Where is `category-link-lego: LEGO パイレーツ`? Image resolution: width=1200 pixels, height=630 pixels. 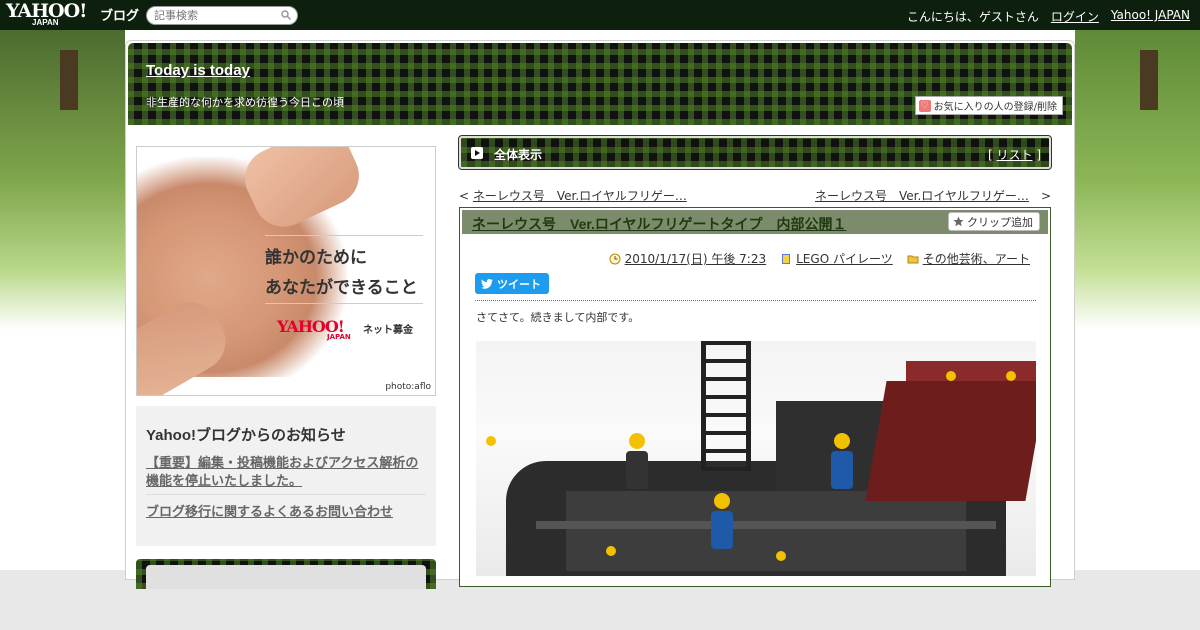
category-link-lego: LEGO パイレーツ is located at coordinates (844, 259).